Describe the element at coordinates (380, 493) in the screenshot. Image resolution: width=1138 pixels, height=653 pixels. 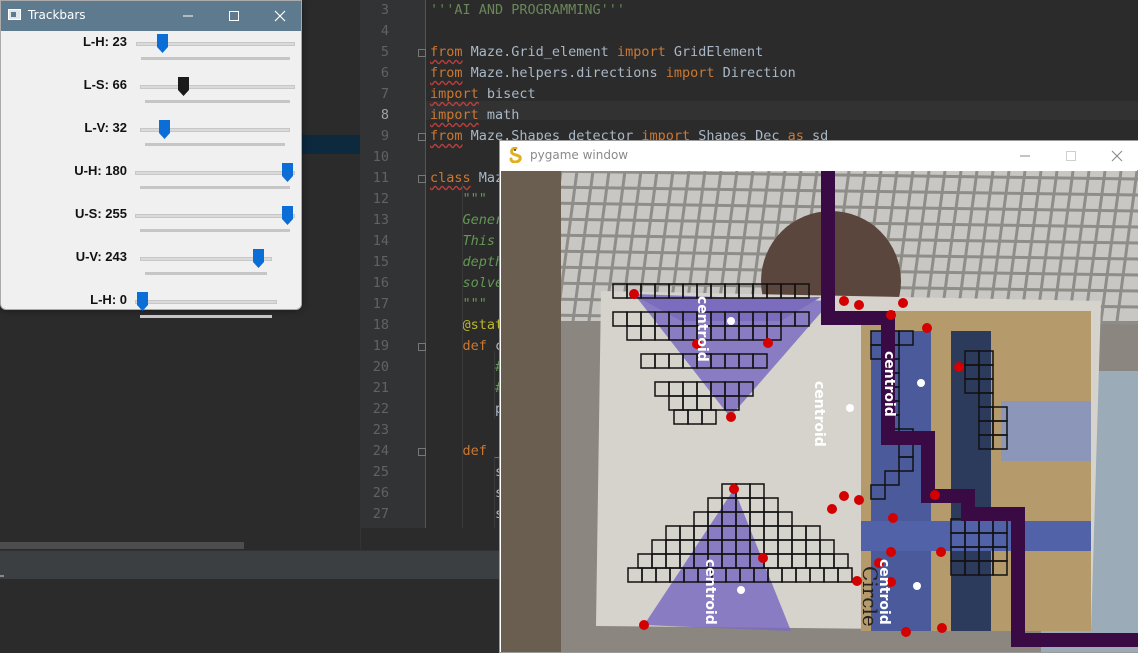
I see `line-number: 26` at that location.